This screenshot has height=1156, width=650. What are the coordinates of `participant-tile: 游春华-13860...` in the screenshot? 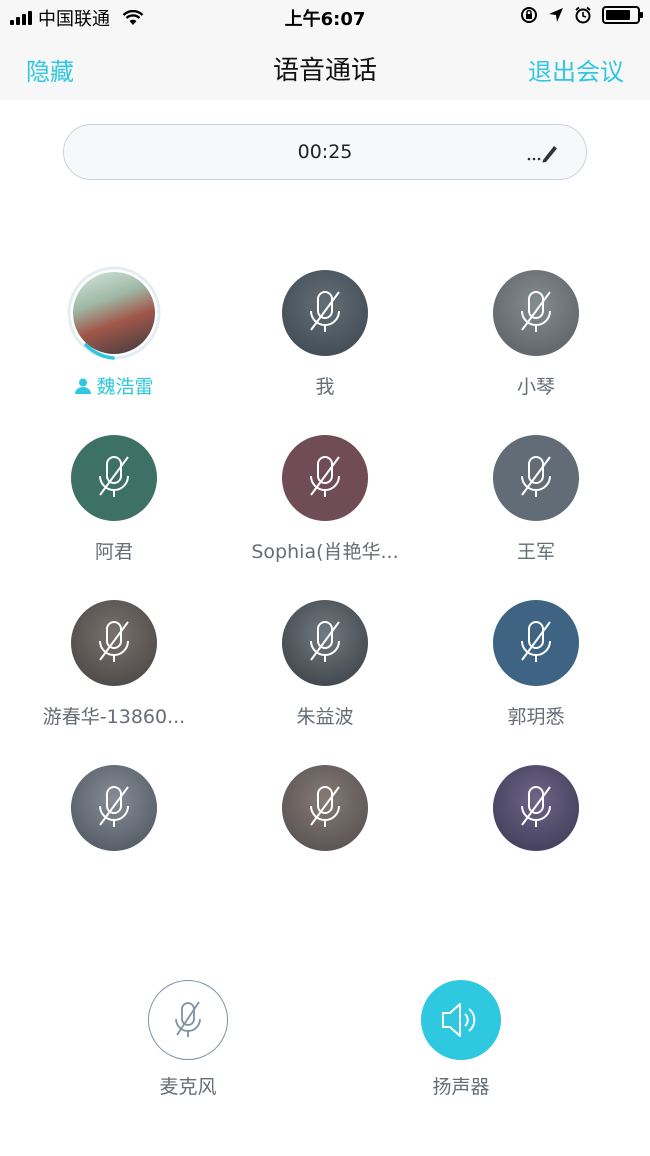 It's located at (114, 675).